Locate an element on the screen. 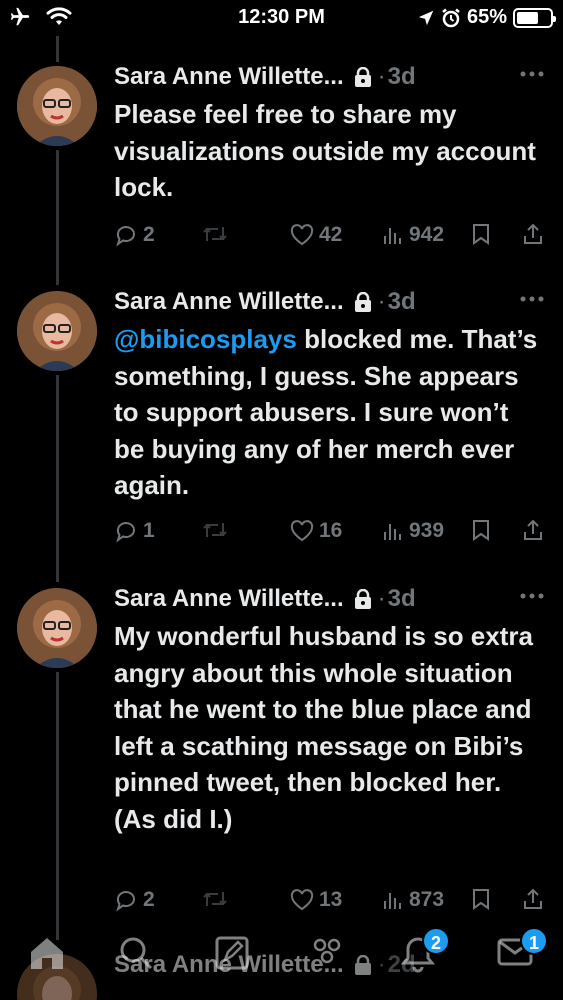 This screenshot has width=563, height=1000. like-button: 13 is located at coordinates (316, 900).